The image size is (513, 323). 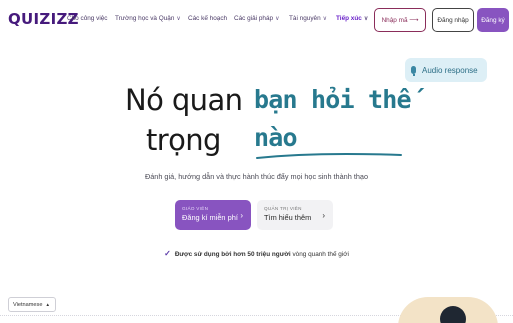 What do you see at coordinates (28, 304) in the screenshot?
I see `language-label: Vietnamese` at bounding box center [28, 304].